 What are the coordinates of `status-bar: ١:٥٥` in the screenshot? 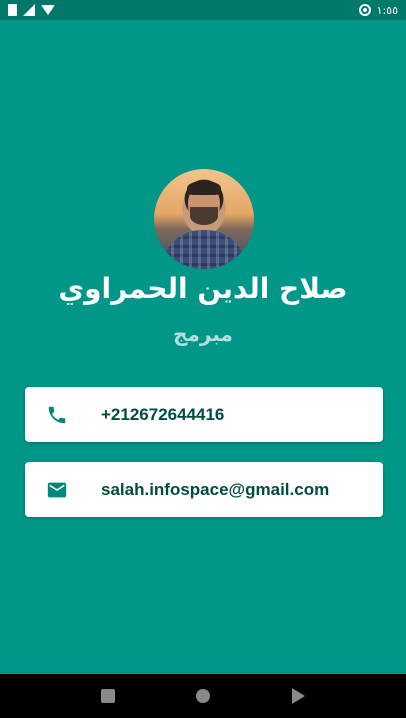 It's located at (203, 10).